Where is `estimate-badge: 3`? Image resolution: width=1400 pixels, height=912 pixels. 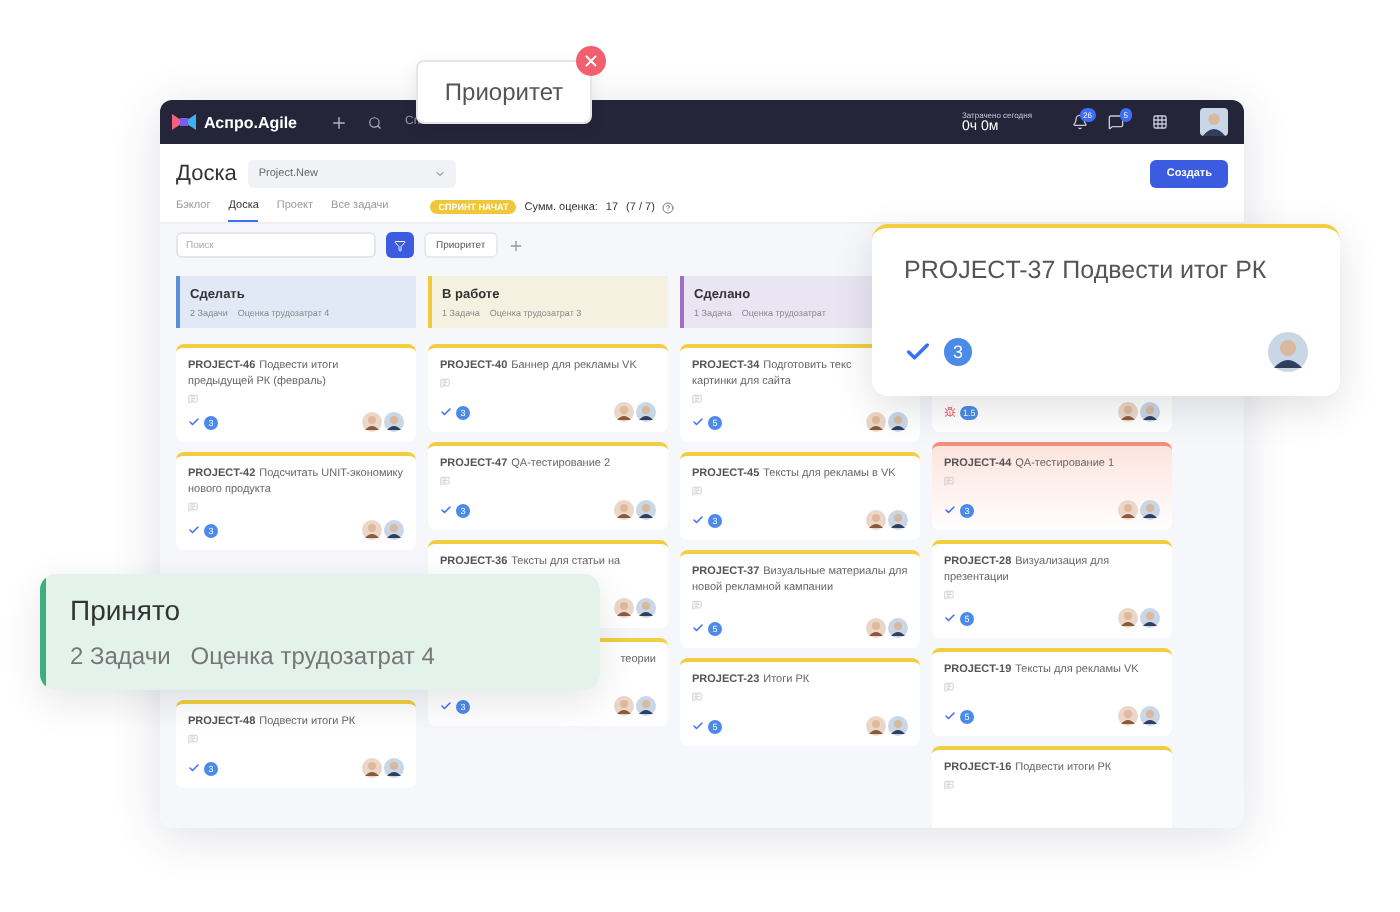
estimate-badge: 3 is located at coordinates (958, 352).